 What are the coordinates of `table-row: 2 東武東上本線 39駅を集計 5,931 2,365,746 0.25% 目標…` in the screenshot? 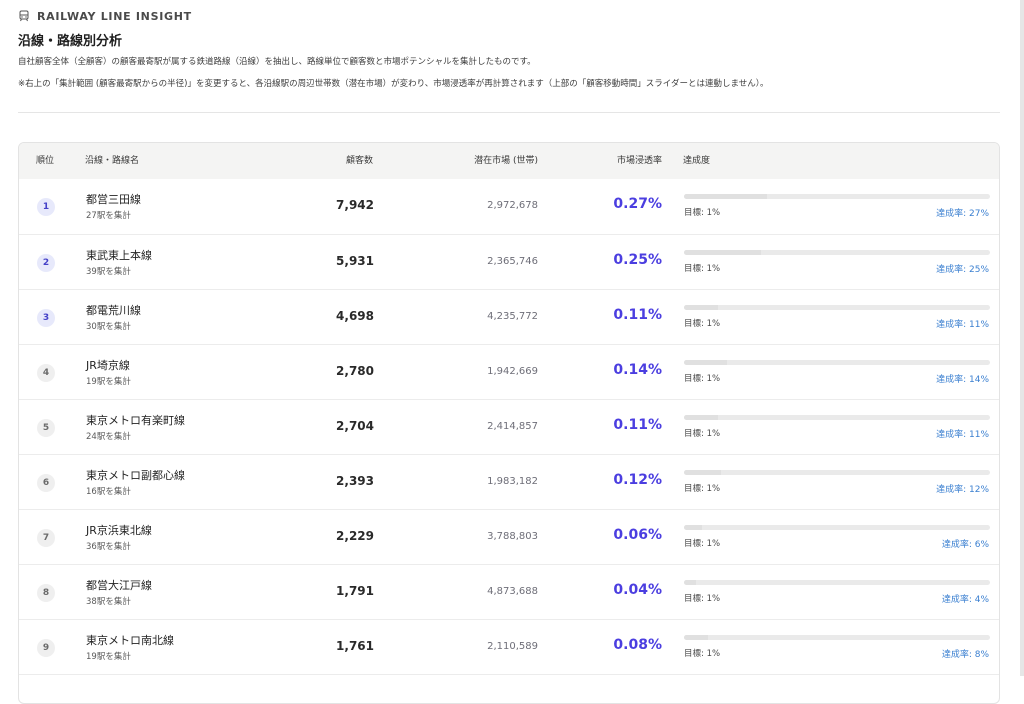 It's located at (509, 261).